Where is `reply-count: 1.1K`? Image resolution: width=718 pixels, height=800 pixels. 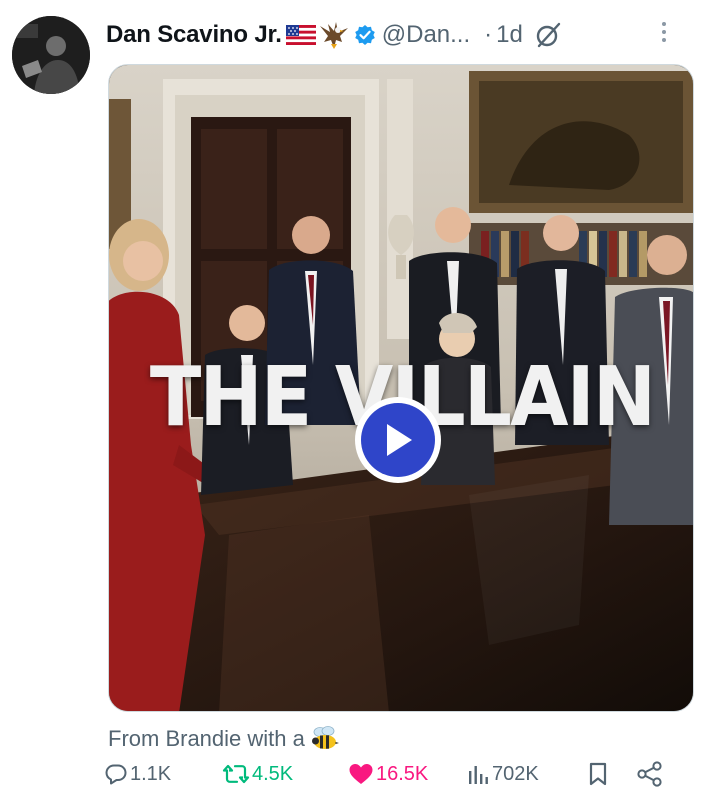
reply-count: 1.1K is located at coordinates (151, 773).